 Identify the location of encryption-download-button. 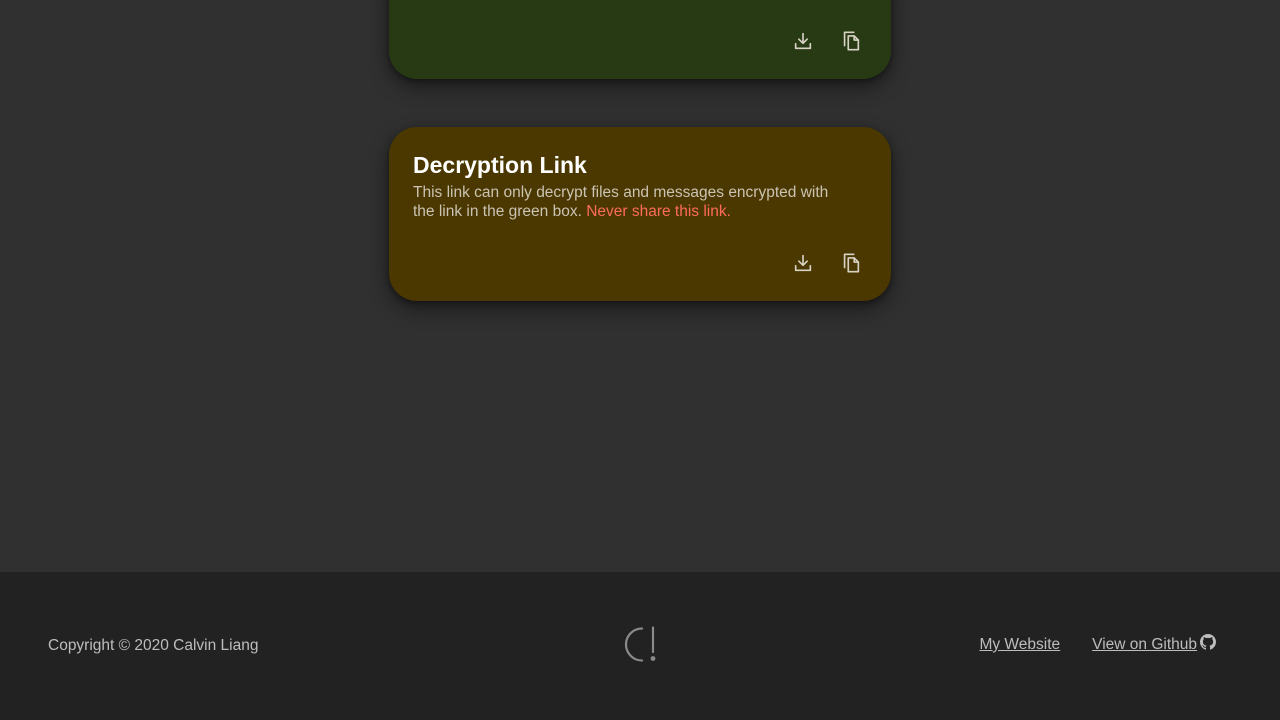
(803, 41).